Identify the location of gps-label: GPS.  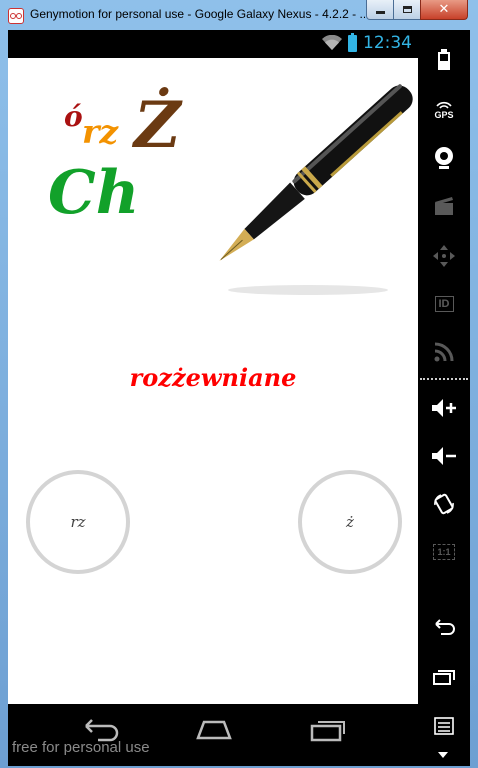
(444, 115).